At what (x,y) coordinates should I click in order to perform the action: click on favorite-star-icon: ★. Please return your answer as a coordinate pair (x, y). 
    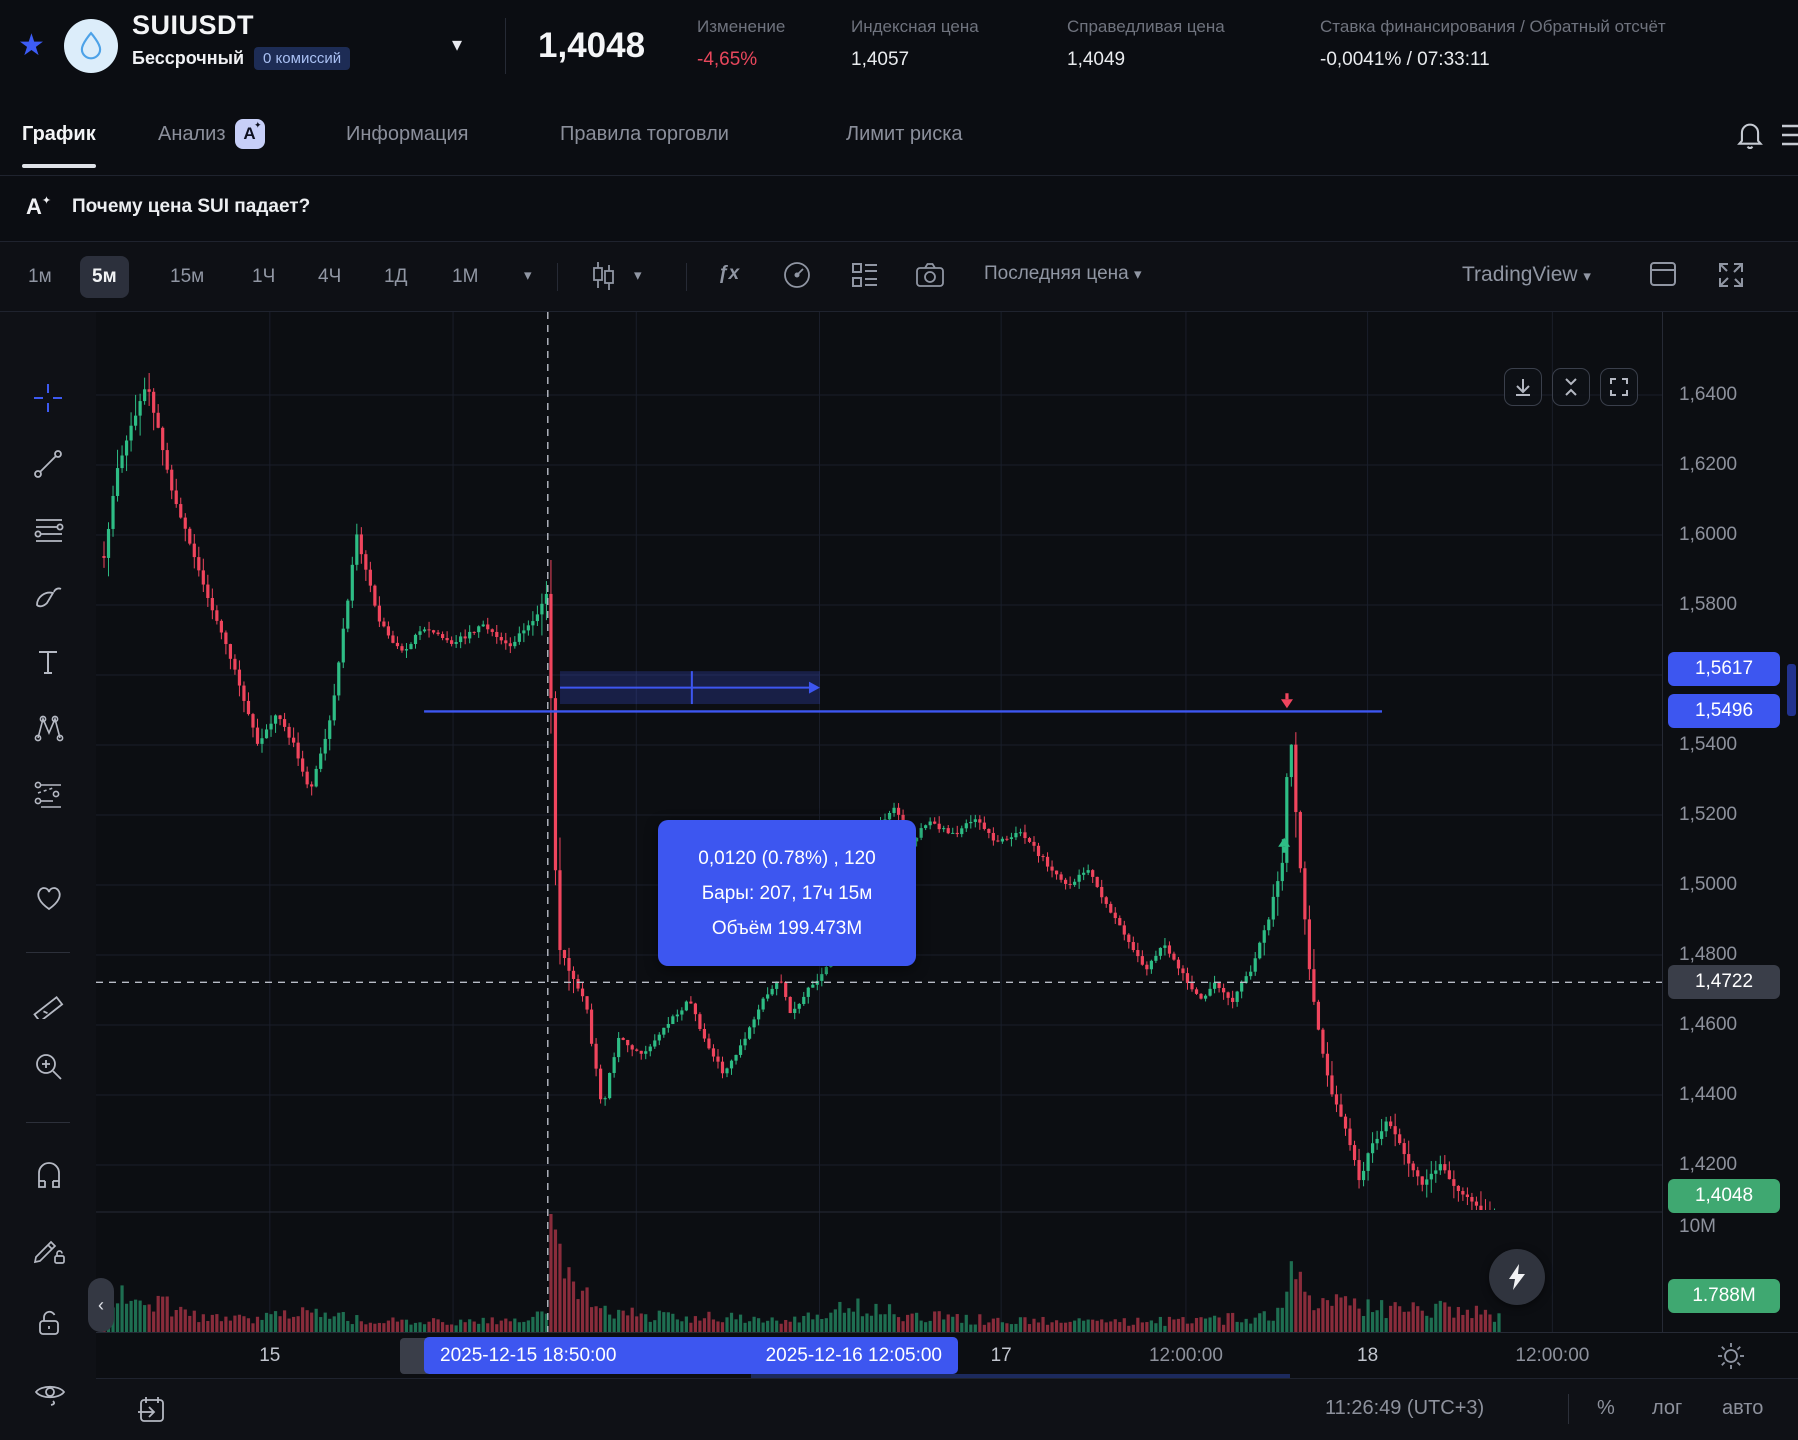
    Looking at the image, I should click on (31, 45).